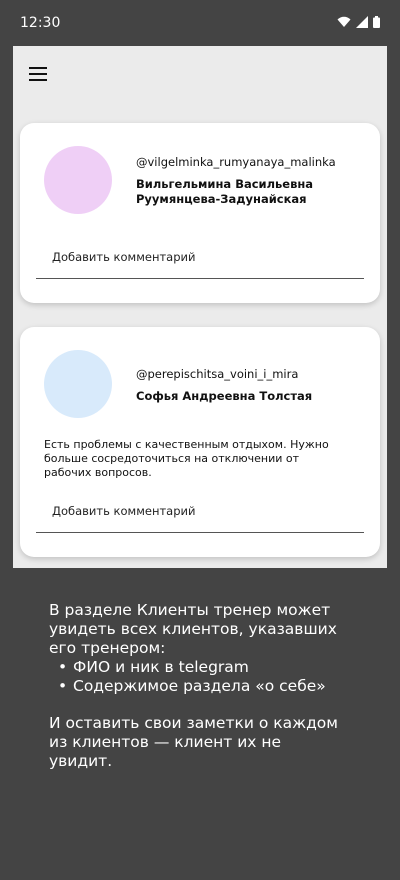 This screenshot has height=880, width=400. I want to click on status-icons, so click(358, 22).